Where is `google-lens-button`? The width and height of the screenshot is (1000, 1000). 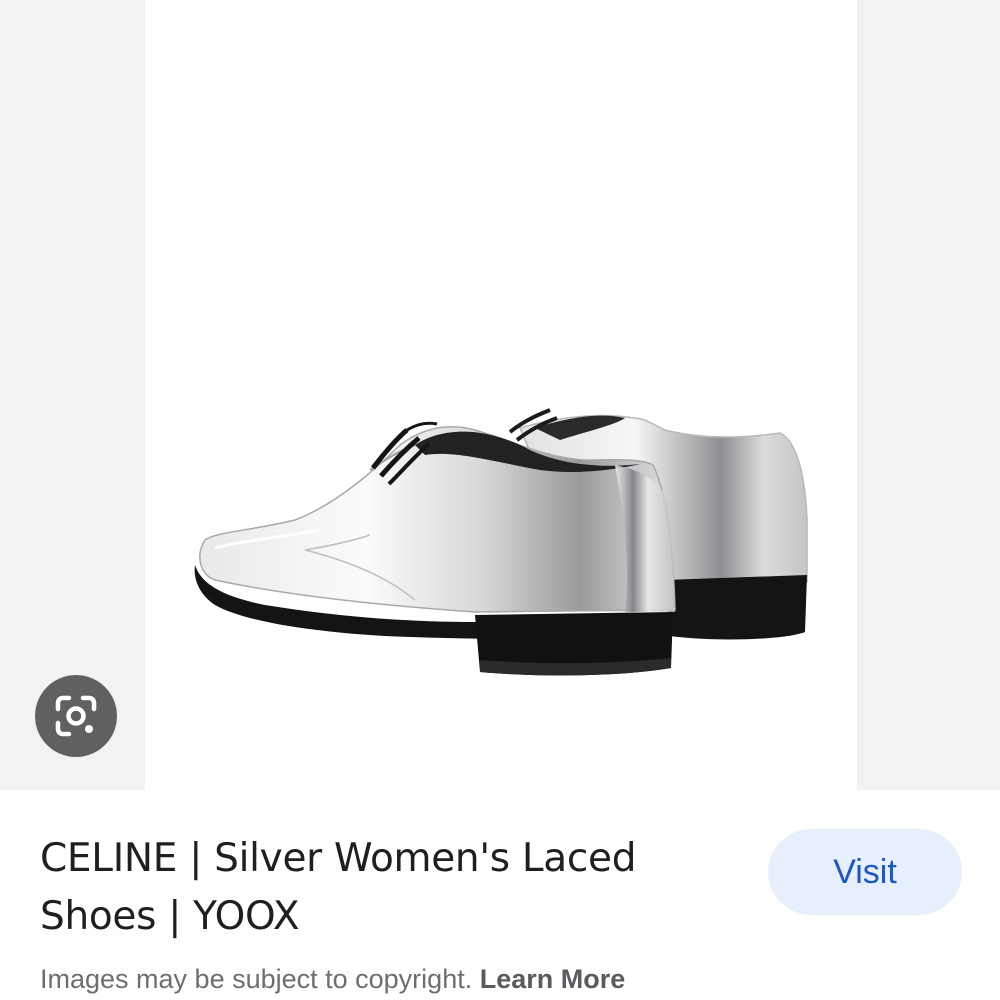
google-lens-button is located at coordinates (76, 716).